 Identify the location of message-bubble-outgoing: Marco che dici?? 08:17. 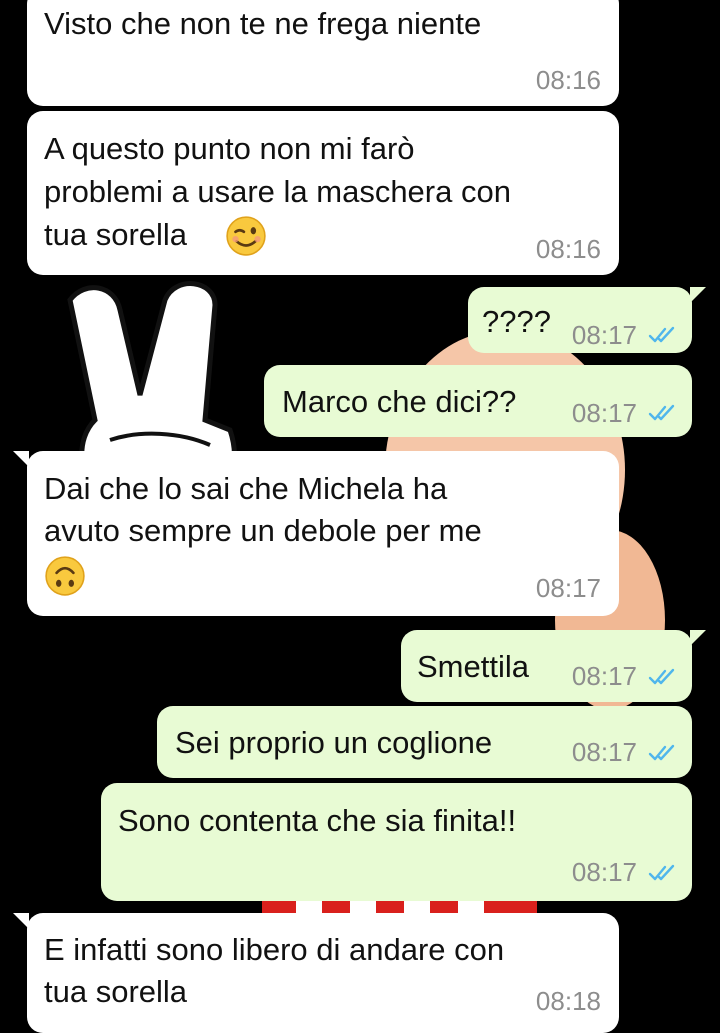
(478, 401).